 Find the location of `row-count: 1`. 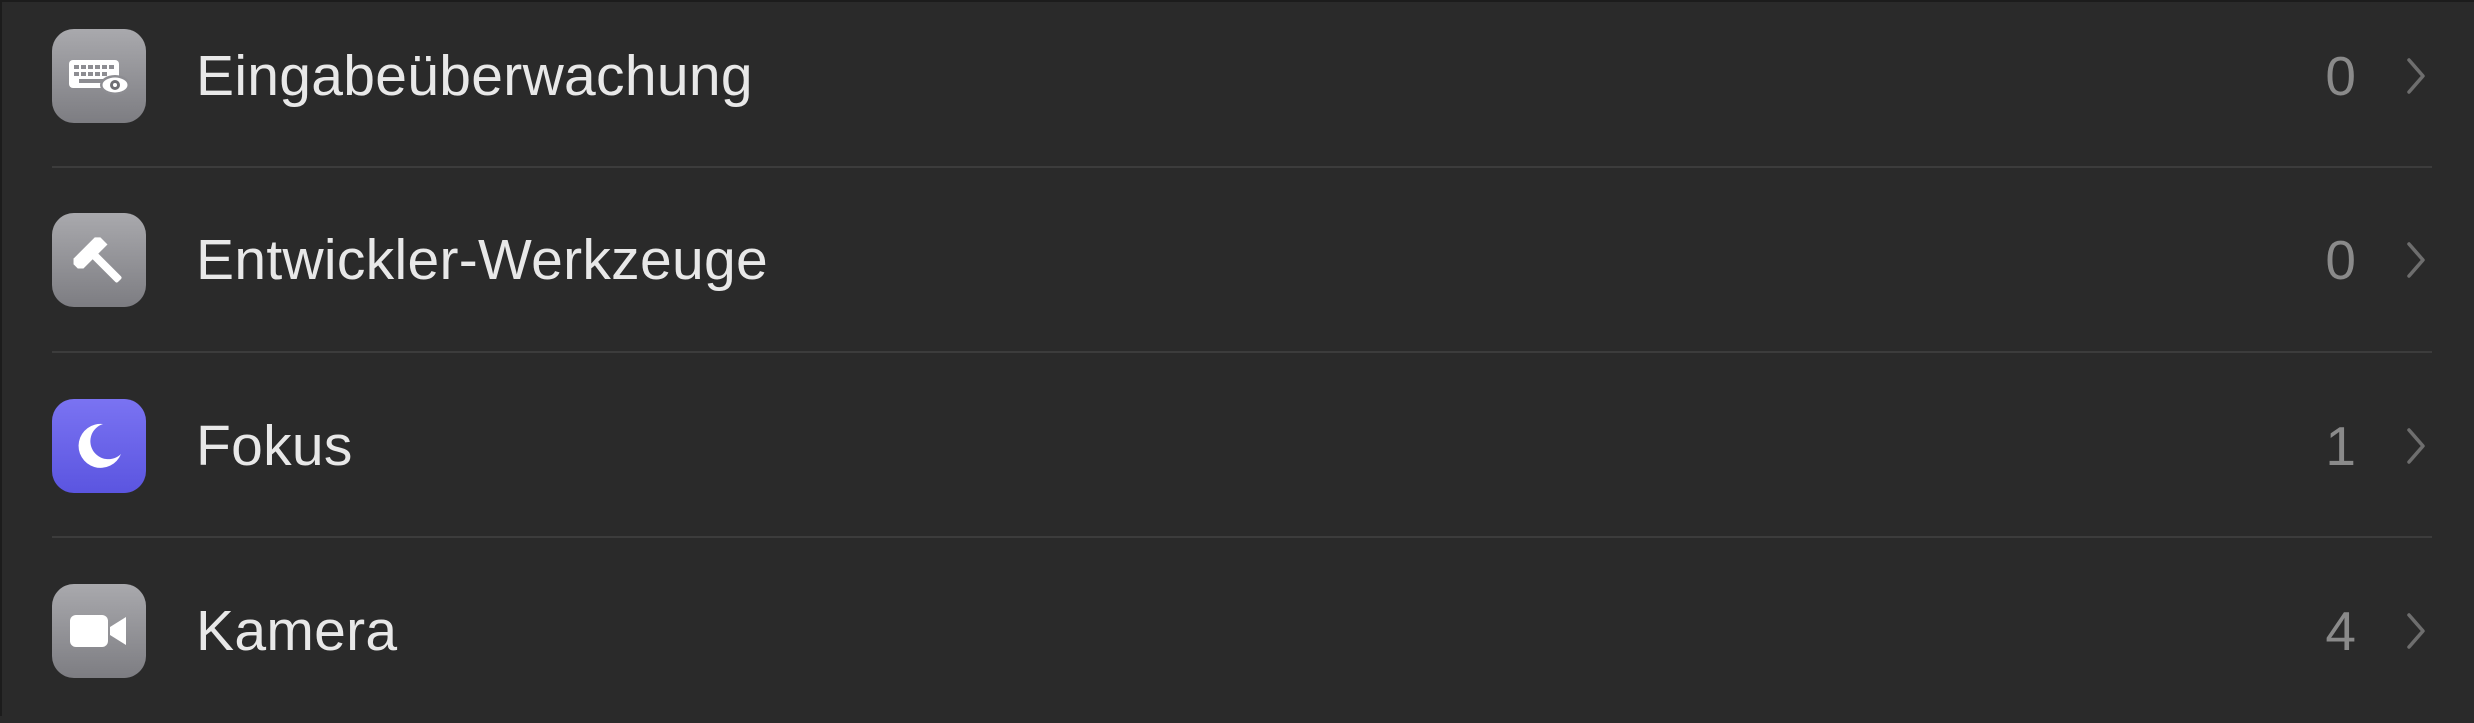

row-count: 1 is located at coordinates (2340, 446).